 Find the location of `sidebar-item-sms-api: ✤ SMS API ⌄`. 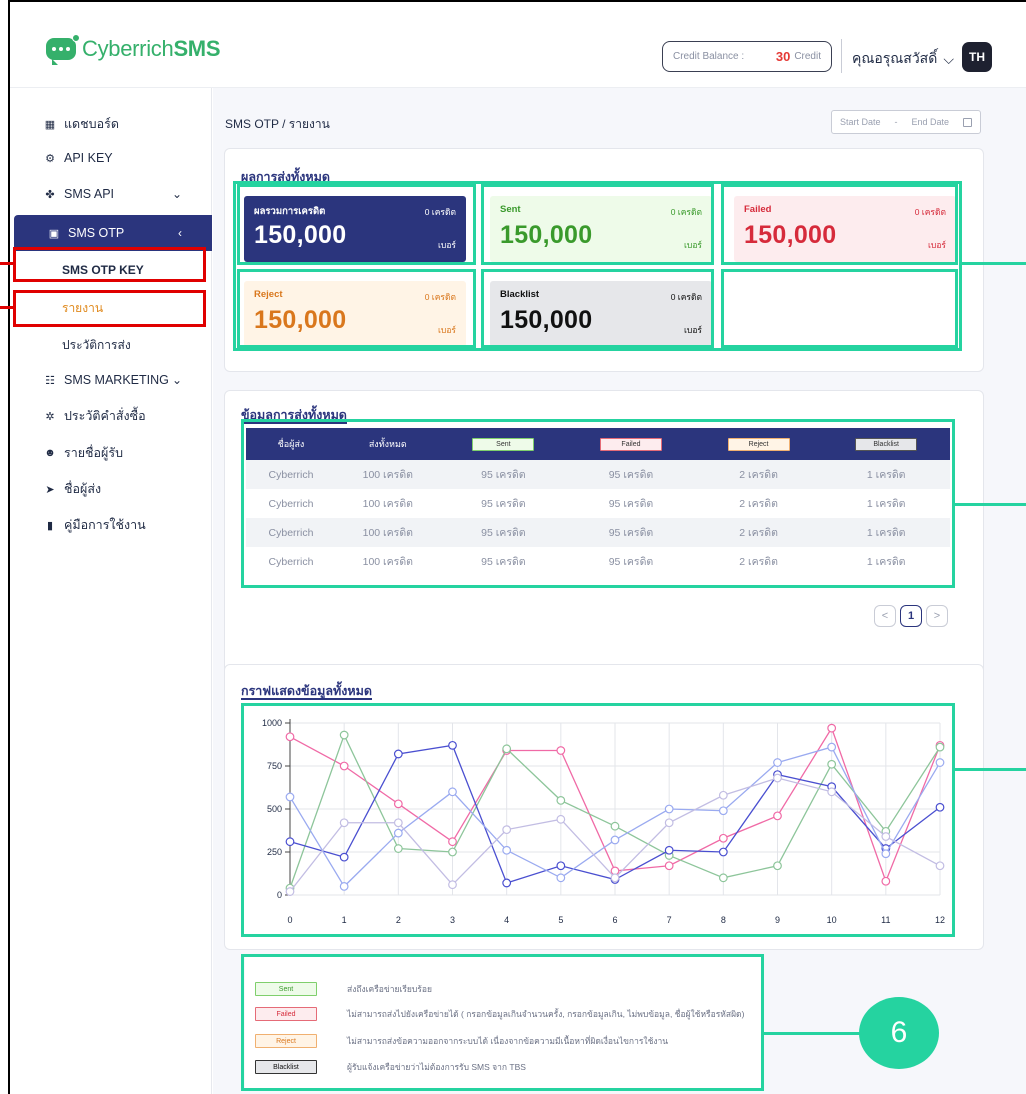

sidebar-item-sms-api: ✤ SMS API ⌄ is located at coordinates (111, 194).